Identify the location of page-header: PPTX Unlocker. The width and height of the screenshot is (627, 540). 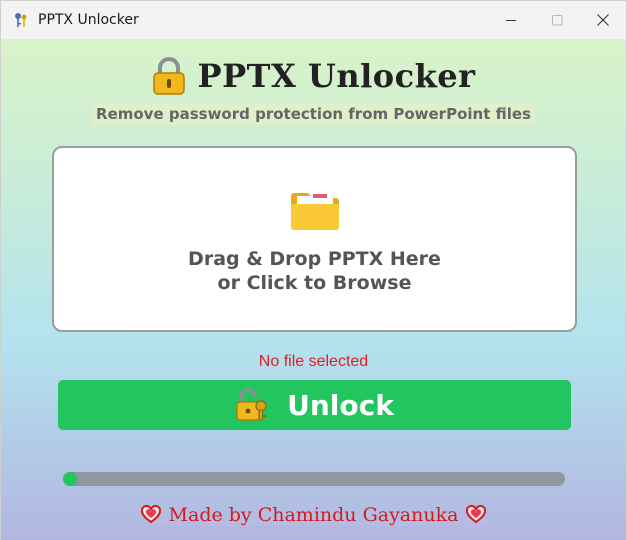
(313, 76).